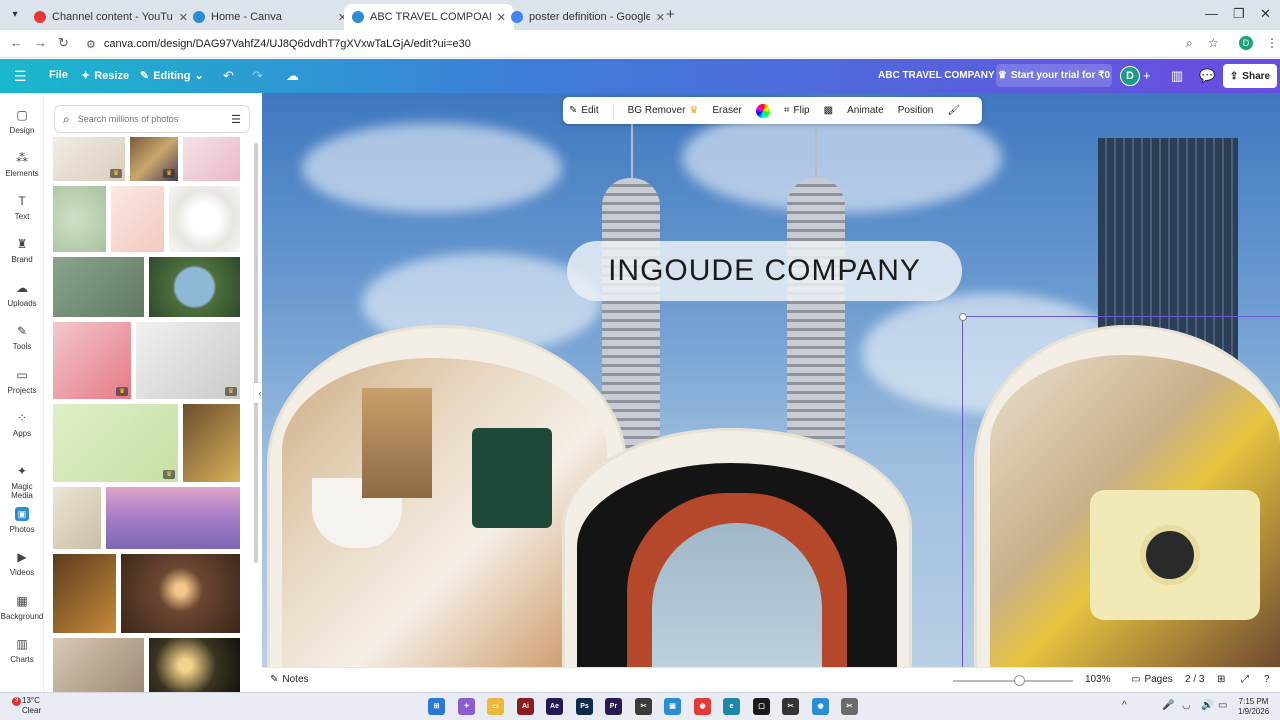 This screenshot has height=720, width=1280. Describe the element at coordinates (936, 75) in the screenshot. I see `design-title: ABC TRAVEL COMPANY` at that location.